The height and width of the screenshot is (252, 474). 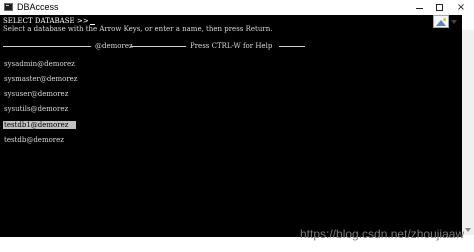 I want to click on header-rule-left, so click(x=47, y=46).